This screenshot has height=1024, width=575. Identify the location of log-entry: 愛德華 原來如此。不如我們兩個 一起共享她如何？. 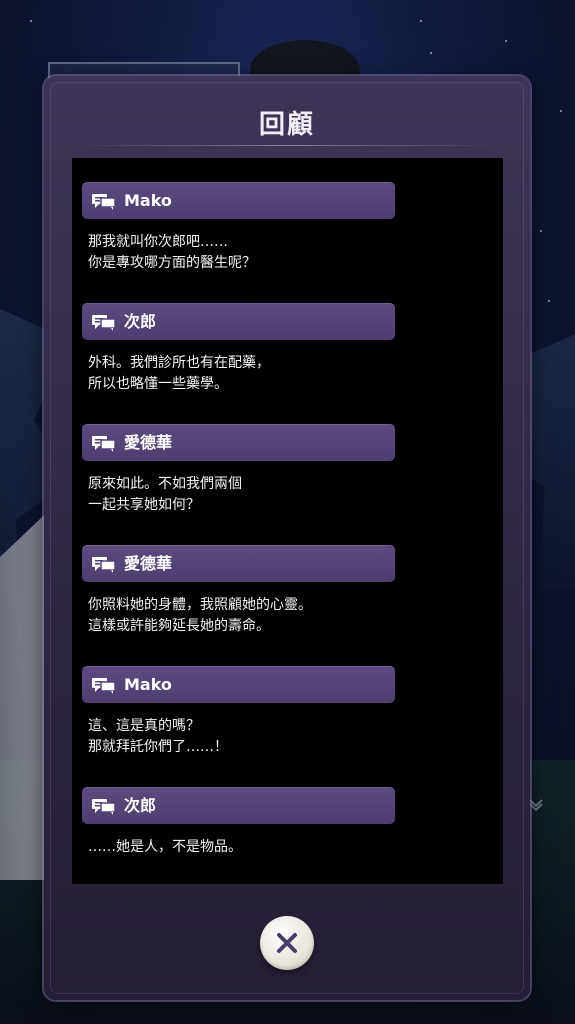
(287, 470).